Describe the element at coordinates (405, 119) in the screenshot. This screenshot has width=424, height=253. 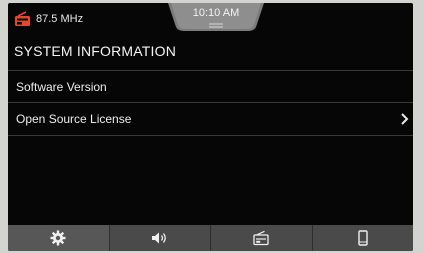
I see `chevron-right-icon` at that location.